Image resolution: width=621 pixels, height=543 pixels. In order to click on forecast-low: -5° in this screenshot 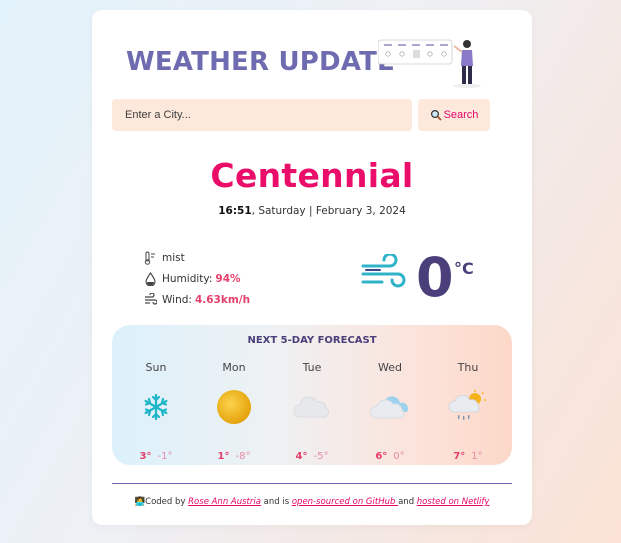, I will do `click(321, 456)`.